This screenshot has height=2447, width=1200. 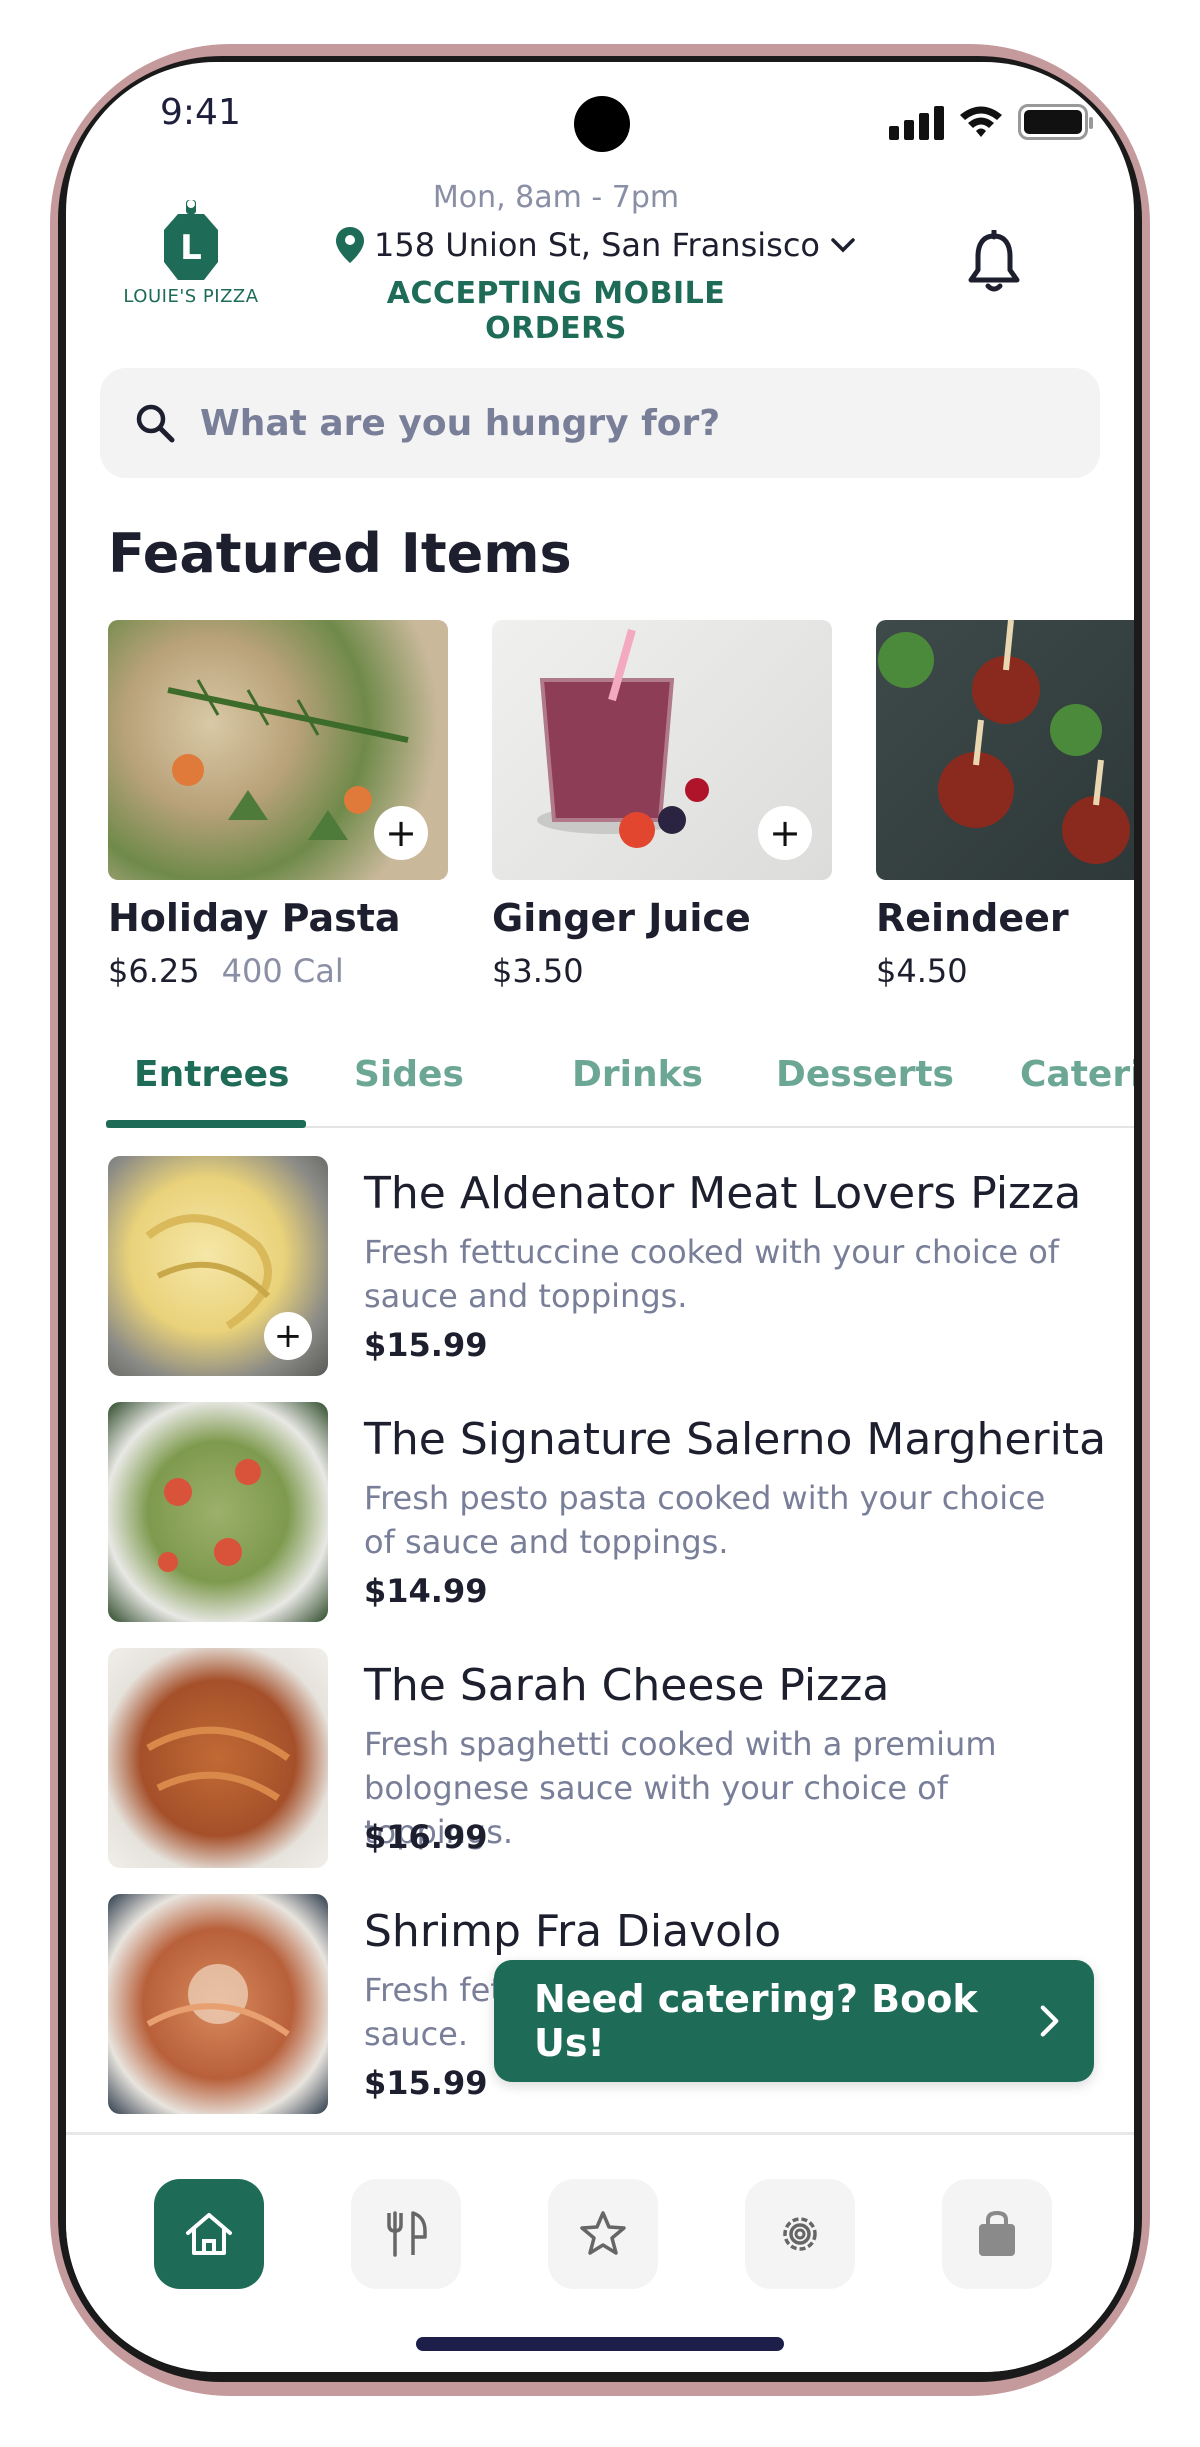 What do you see at coordinates (426, 1591) in the screenshot?
I see `menu-item-price: $14.99` at bounding box center [426, 1591].